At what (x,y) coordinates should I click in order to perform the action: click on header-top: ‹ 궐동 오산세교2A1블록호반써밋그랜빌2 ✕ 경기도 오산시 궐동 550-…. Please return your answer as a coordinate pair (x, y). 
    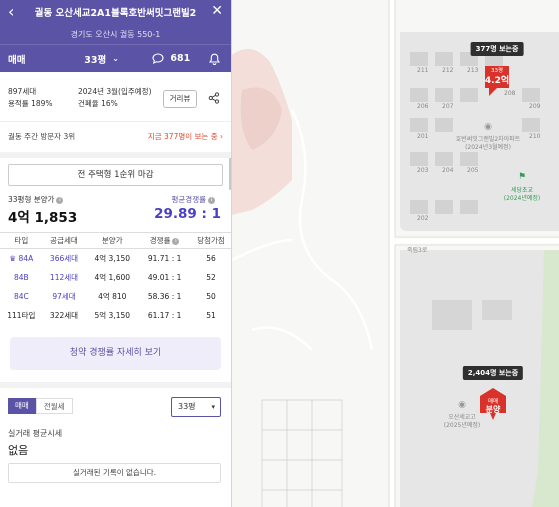
    Looking at the image, I should click on (115, 22).